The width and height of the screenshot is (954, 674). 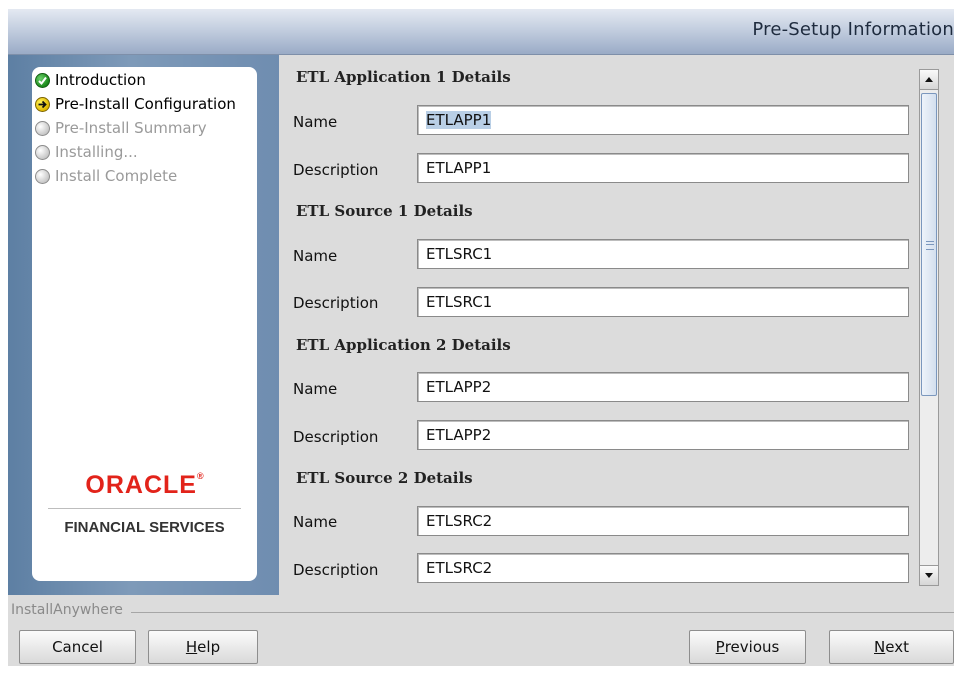 I want to click on financial-services-label: FINANCIAL SERVICES, so click(x=144, y=527).